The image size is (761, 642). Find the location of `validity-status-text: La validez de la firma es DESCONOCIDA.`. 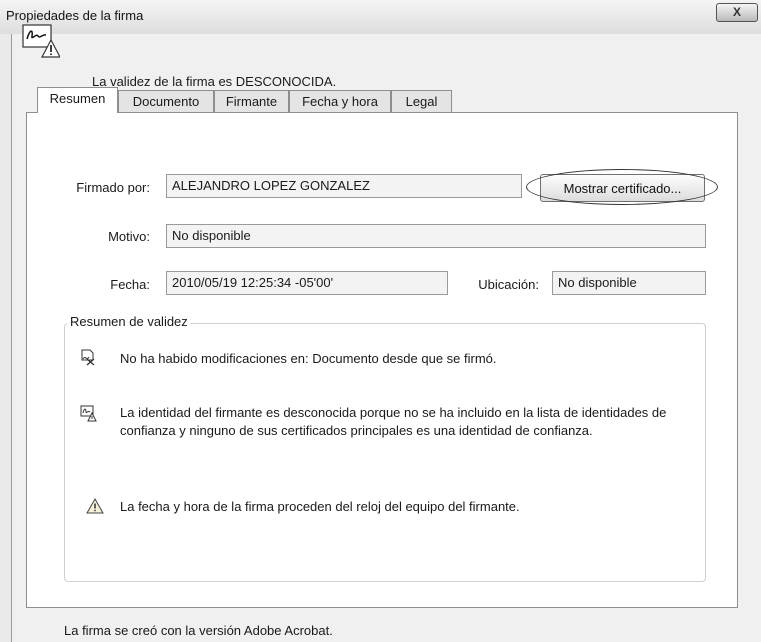

validity-status-text: La validez de la firma es DESCONOCIDA. is located at coordinates (214, 81).